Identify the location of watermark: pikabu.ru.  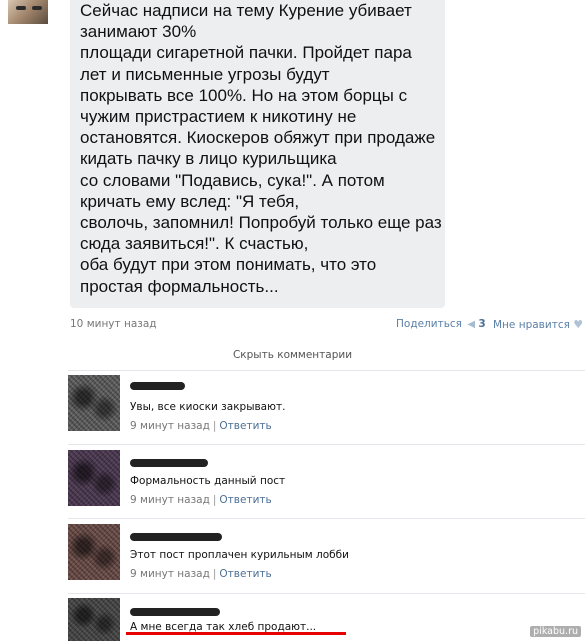
(555, 631).